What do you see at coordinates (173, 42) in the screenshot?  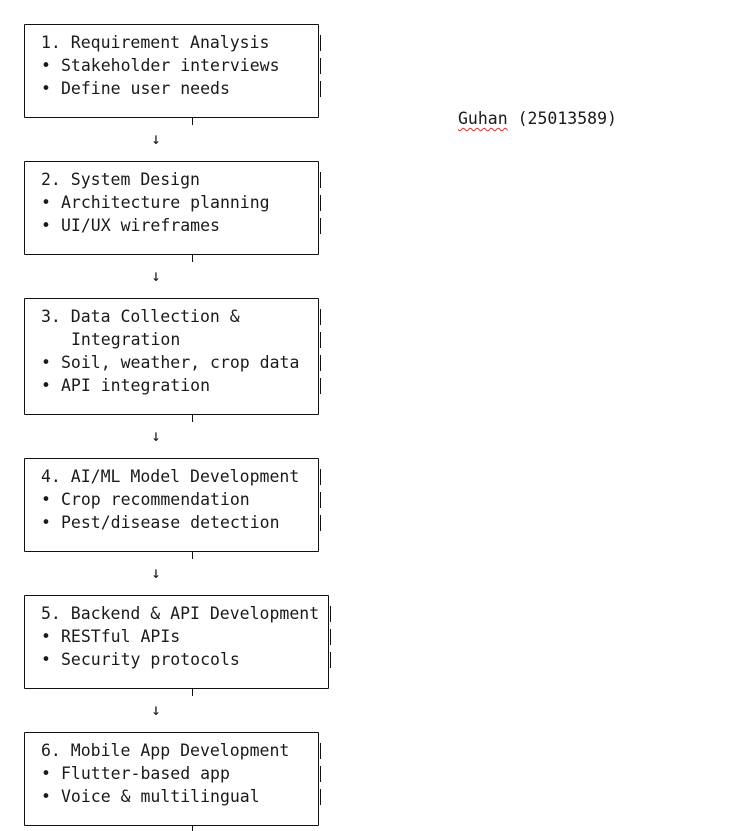 I see `step-title: 1. Requirement Analysis` at bounding box center [173, 42].